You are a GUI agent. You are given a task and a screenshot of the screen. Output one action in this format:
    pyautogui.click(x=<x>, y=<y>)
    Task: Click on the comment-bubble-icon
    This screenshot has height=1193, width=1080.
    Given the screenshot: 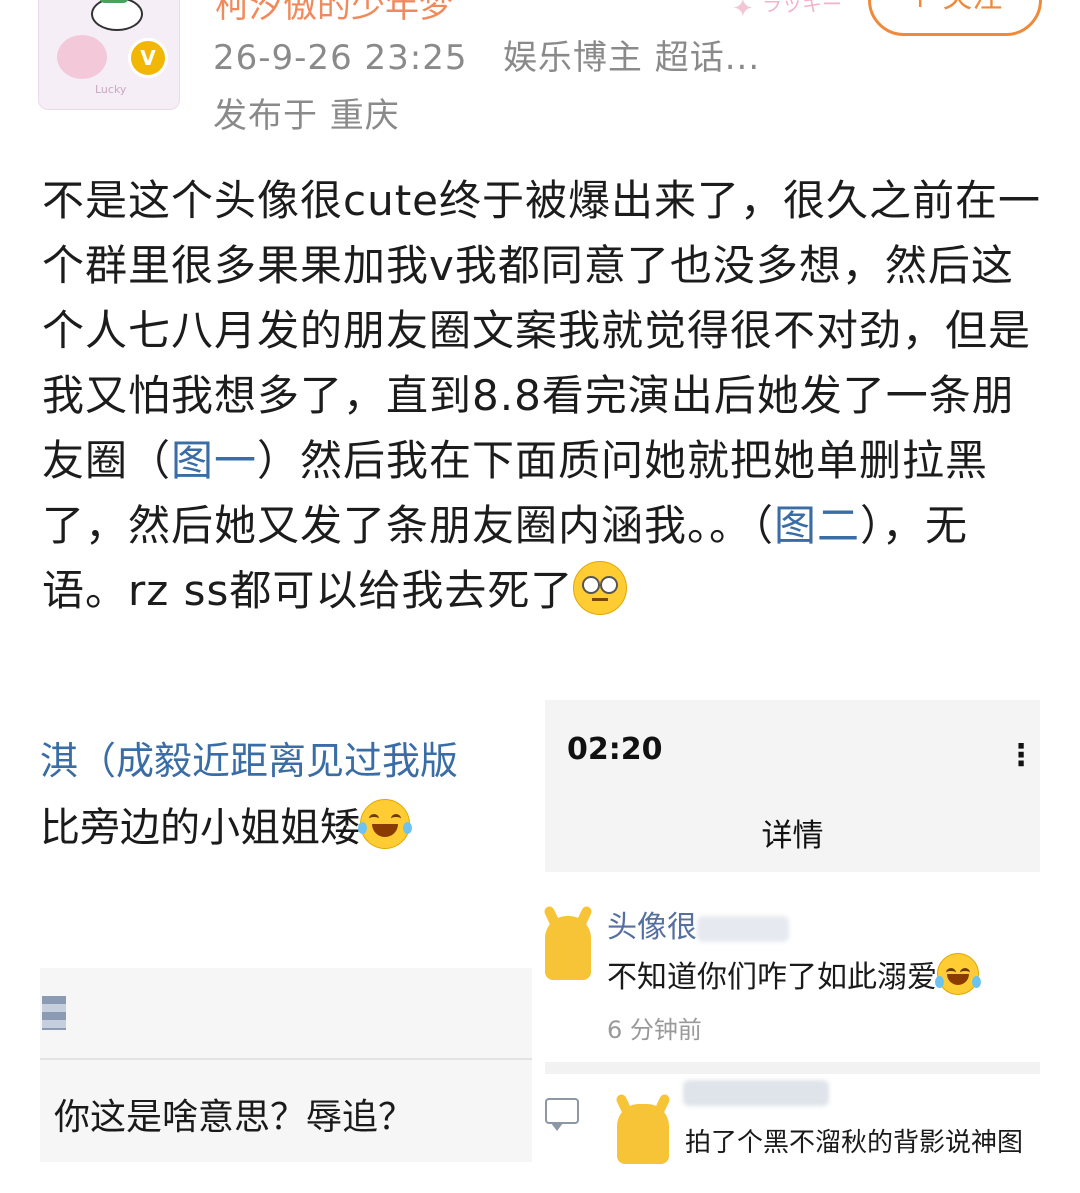 What is the action you would take?
    pyautogui.click(x=562, y=1114)
    